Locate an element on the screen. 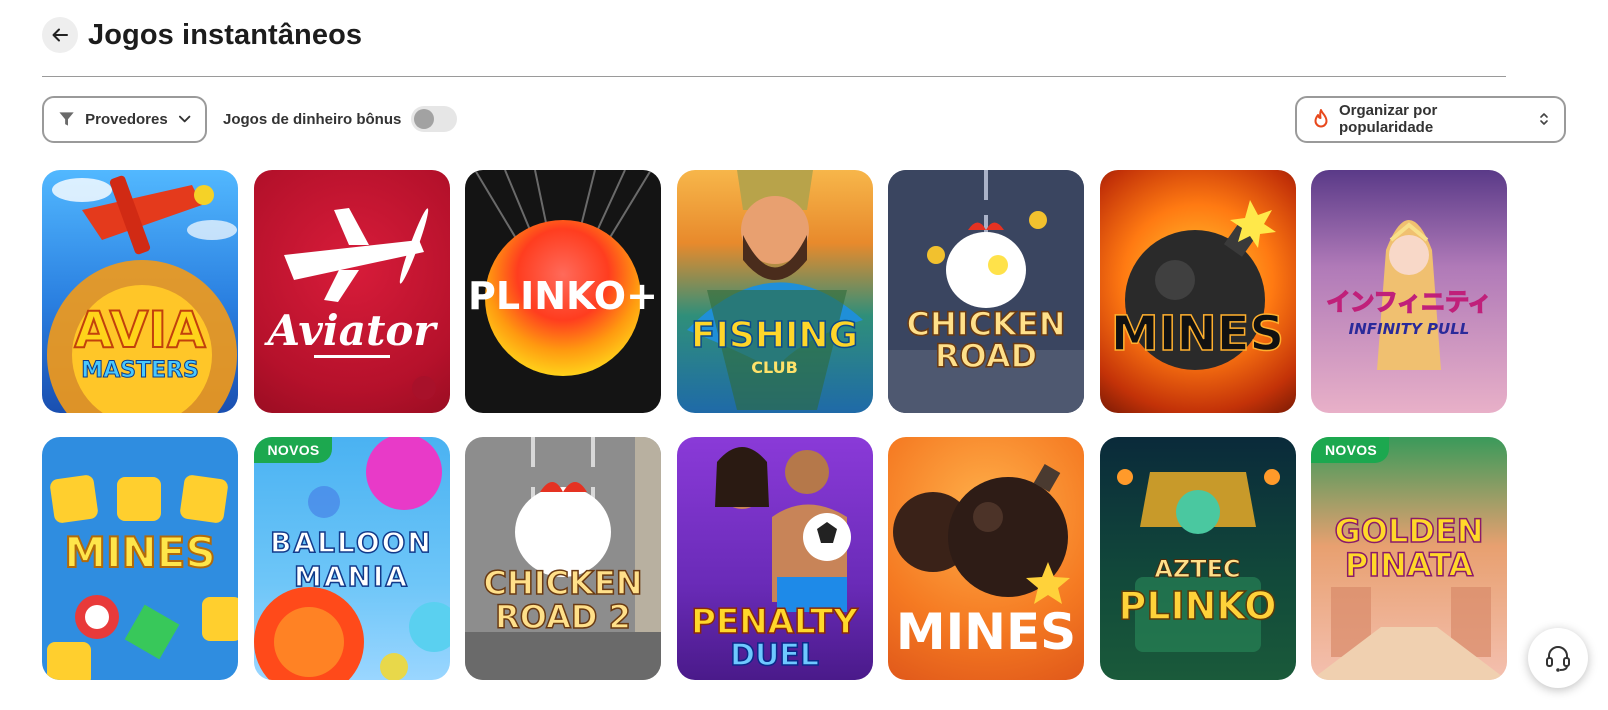  game-title: BALLOON is located at coordinates (351, 542).